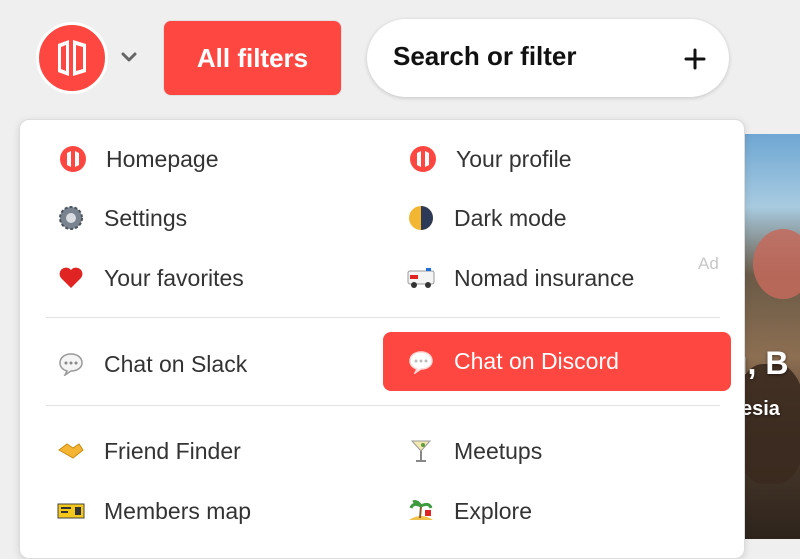 Image resolution: width=800 pixels, height=559 pixels. Describe the element at coordinates (71, 511) in the screenshot. I see `map-icon` at that location.